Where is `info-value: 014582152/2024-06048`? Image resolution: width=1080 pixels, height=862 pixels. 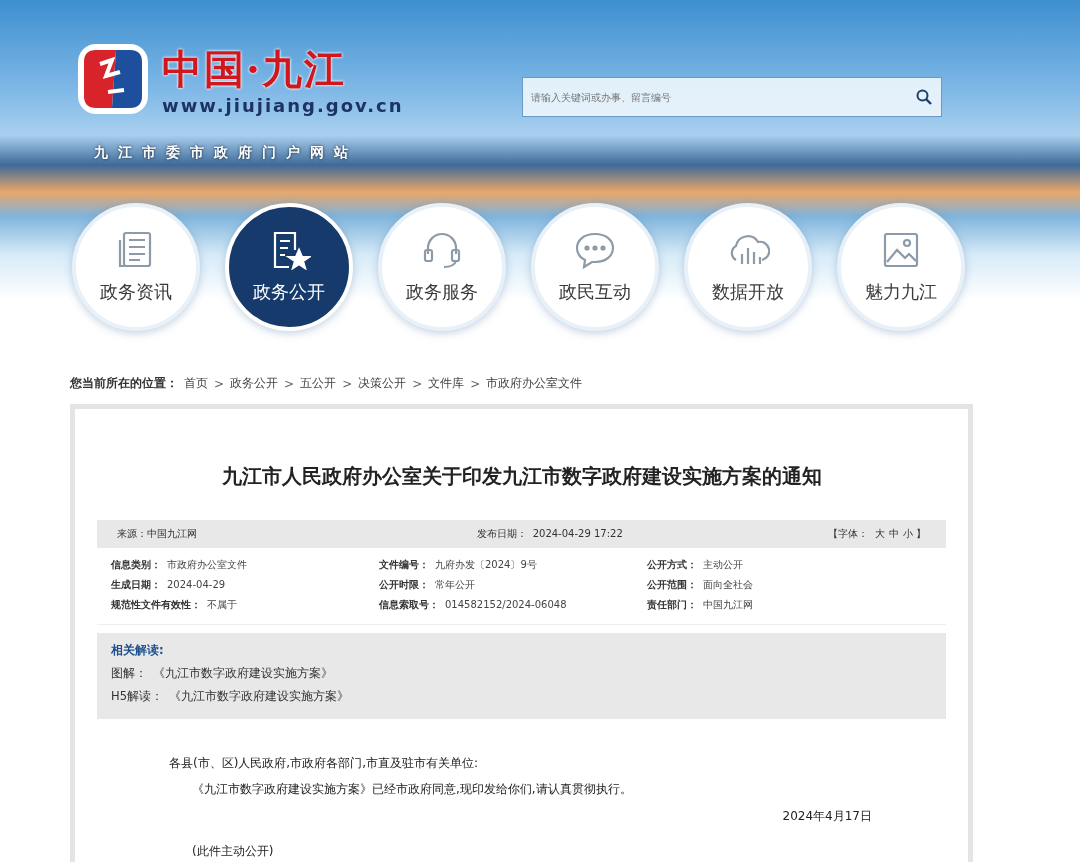 info-value: 014582152/2024-06048 is located at coordinates (506, 604).